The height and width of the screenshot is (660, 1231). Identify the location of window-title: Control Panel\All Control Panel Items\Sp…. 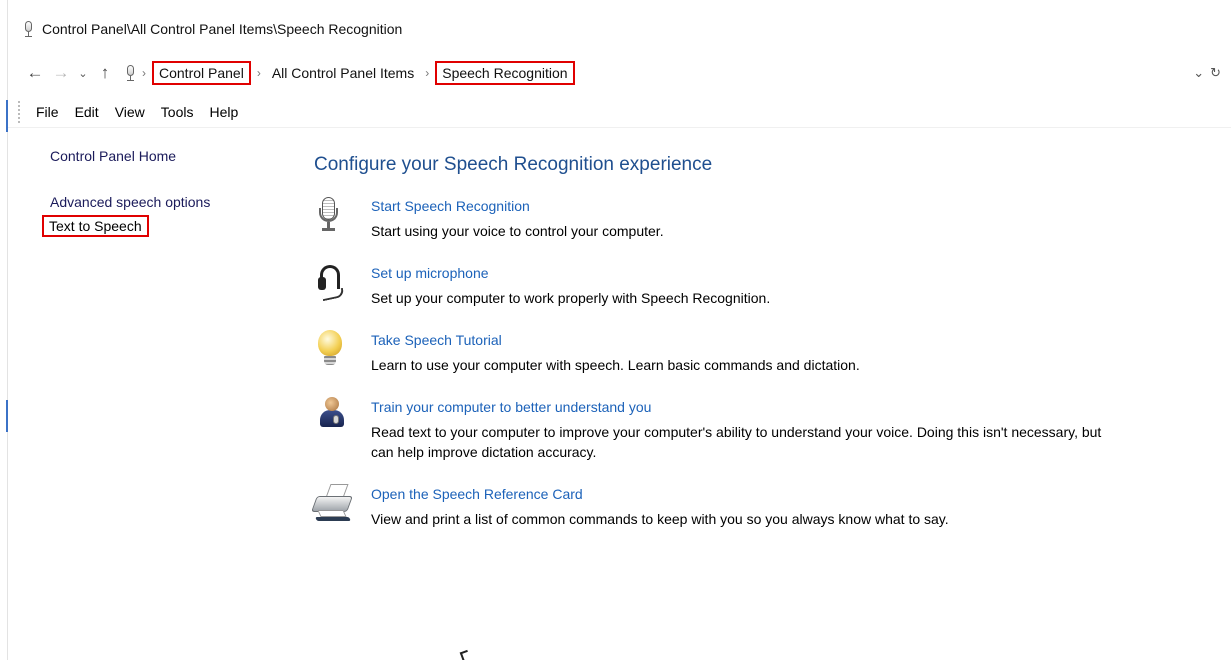
(222, 29).